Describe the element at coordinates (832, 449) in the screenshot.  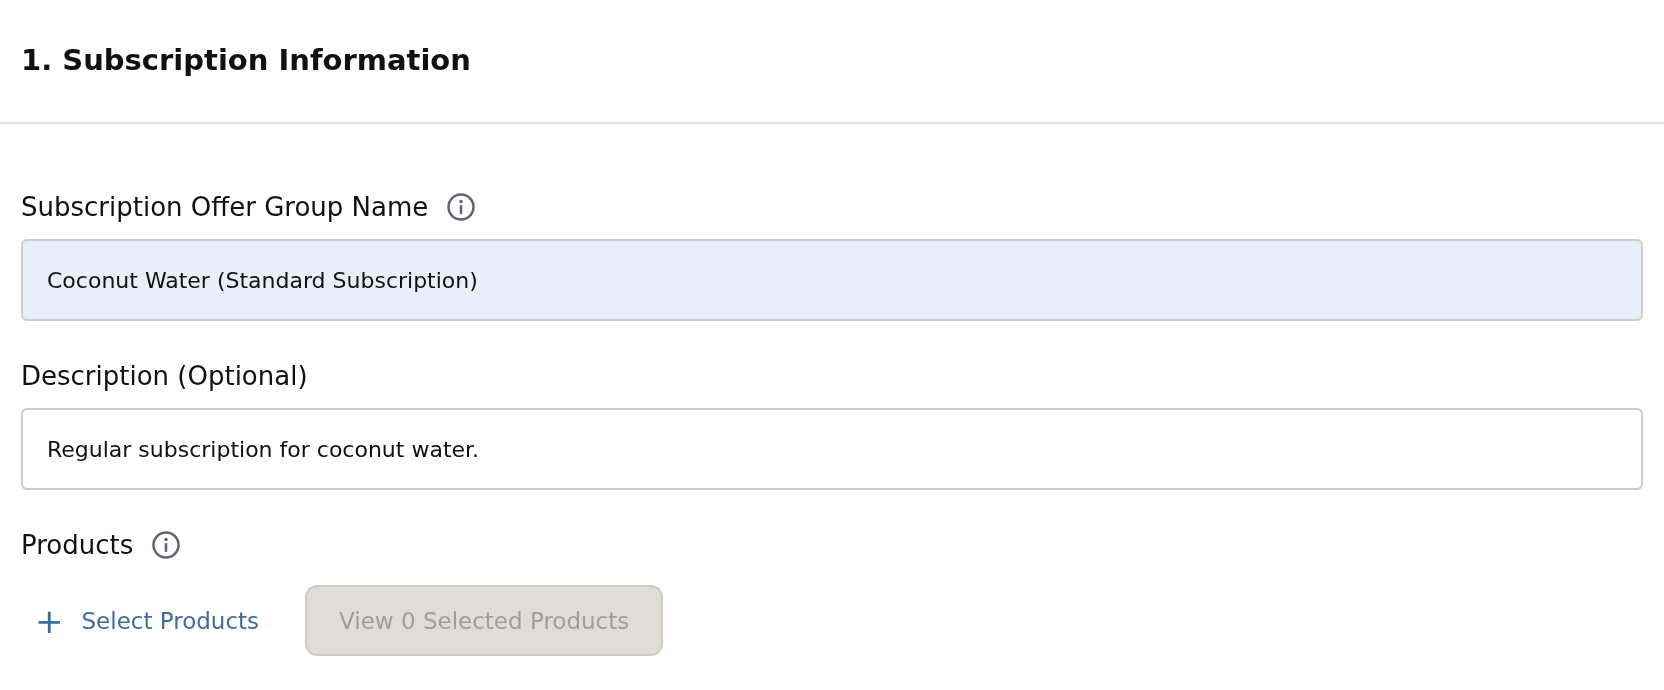
I see `text-field: Regular subscription for coconut water.` at that location.